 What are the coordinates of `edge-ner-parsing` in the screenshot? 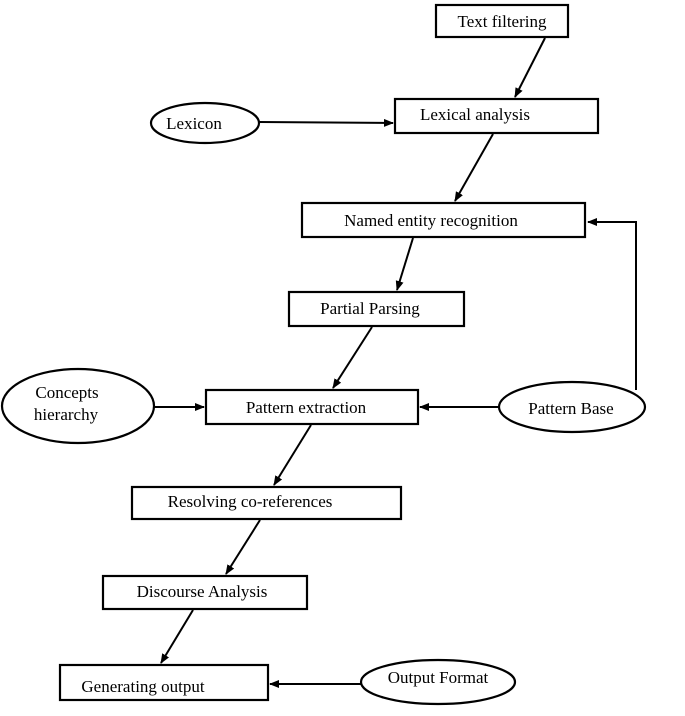 It's located at (404, 264).